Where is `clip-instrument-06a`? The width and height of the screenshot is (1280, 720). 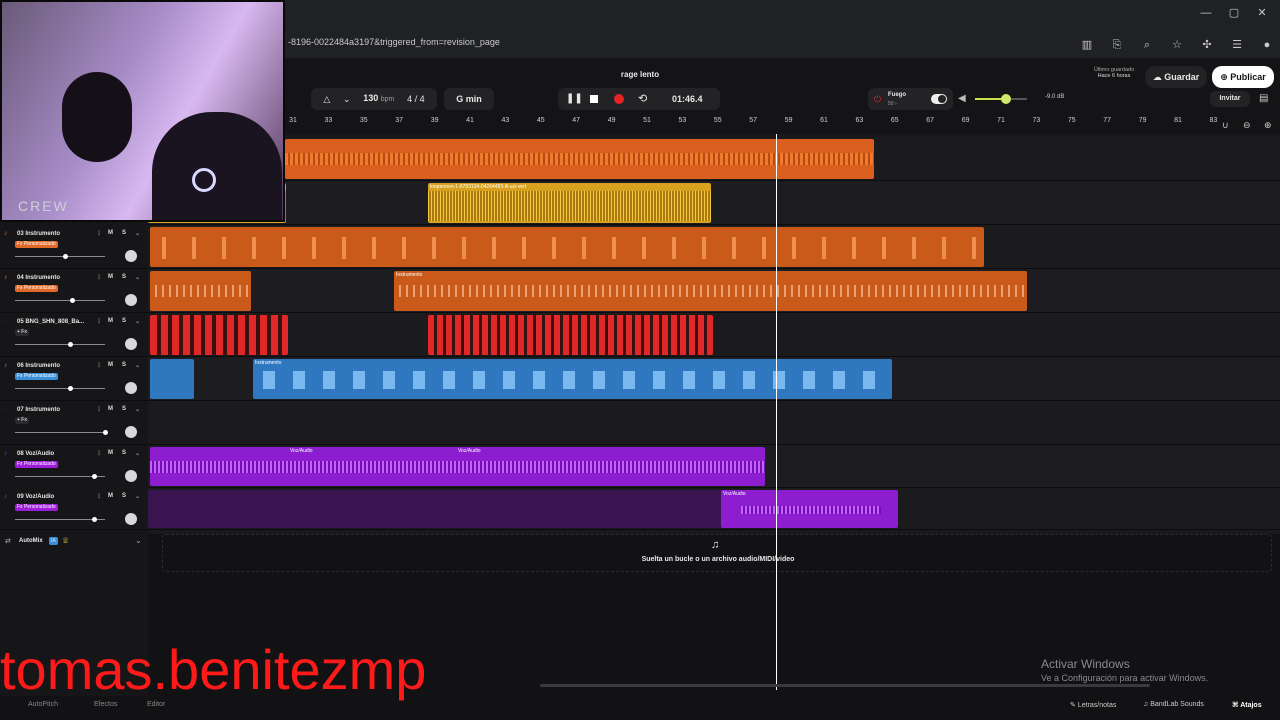 clip-instrument-06a is located at coordinates (172, 379).